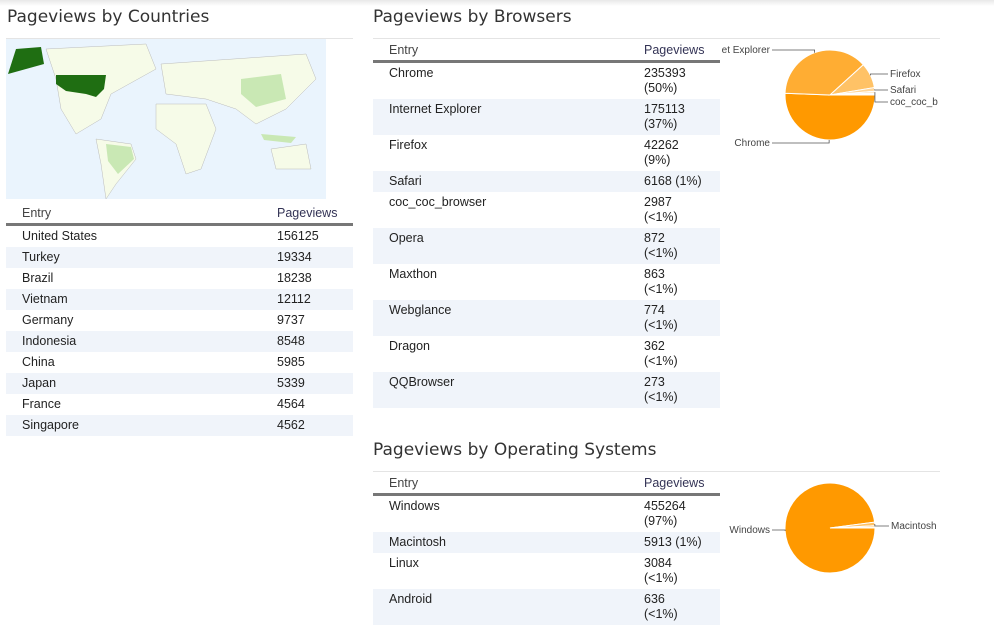  Describe the element at coordinates (133, 383) in the screenshot. I see `entry-cell: Japan` at that location.